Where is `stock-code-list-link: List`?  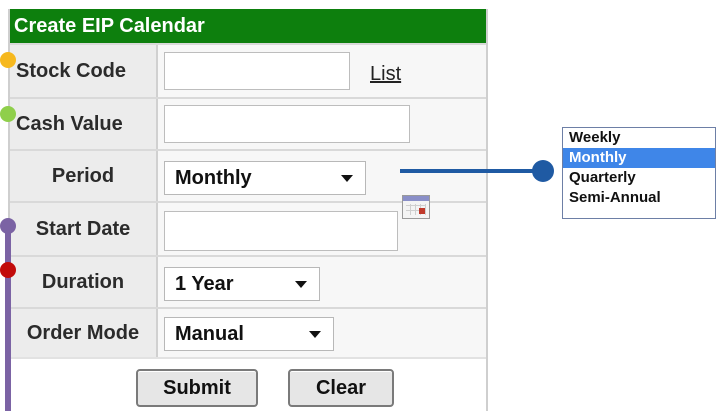
stock-code-list-link: List is located at coordinates (385, 74).